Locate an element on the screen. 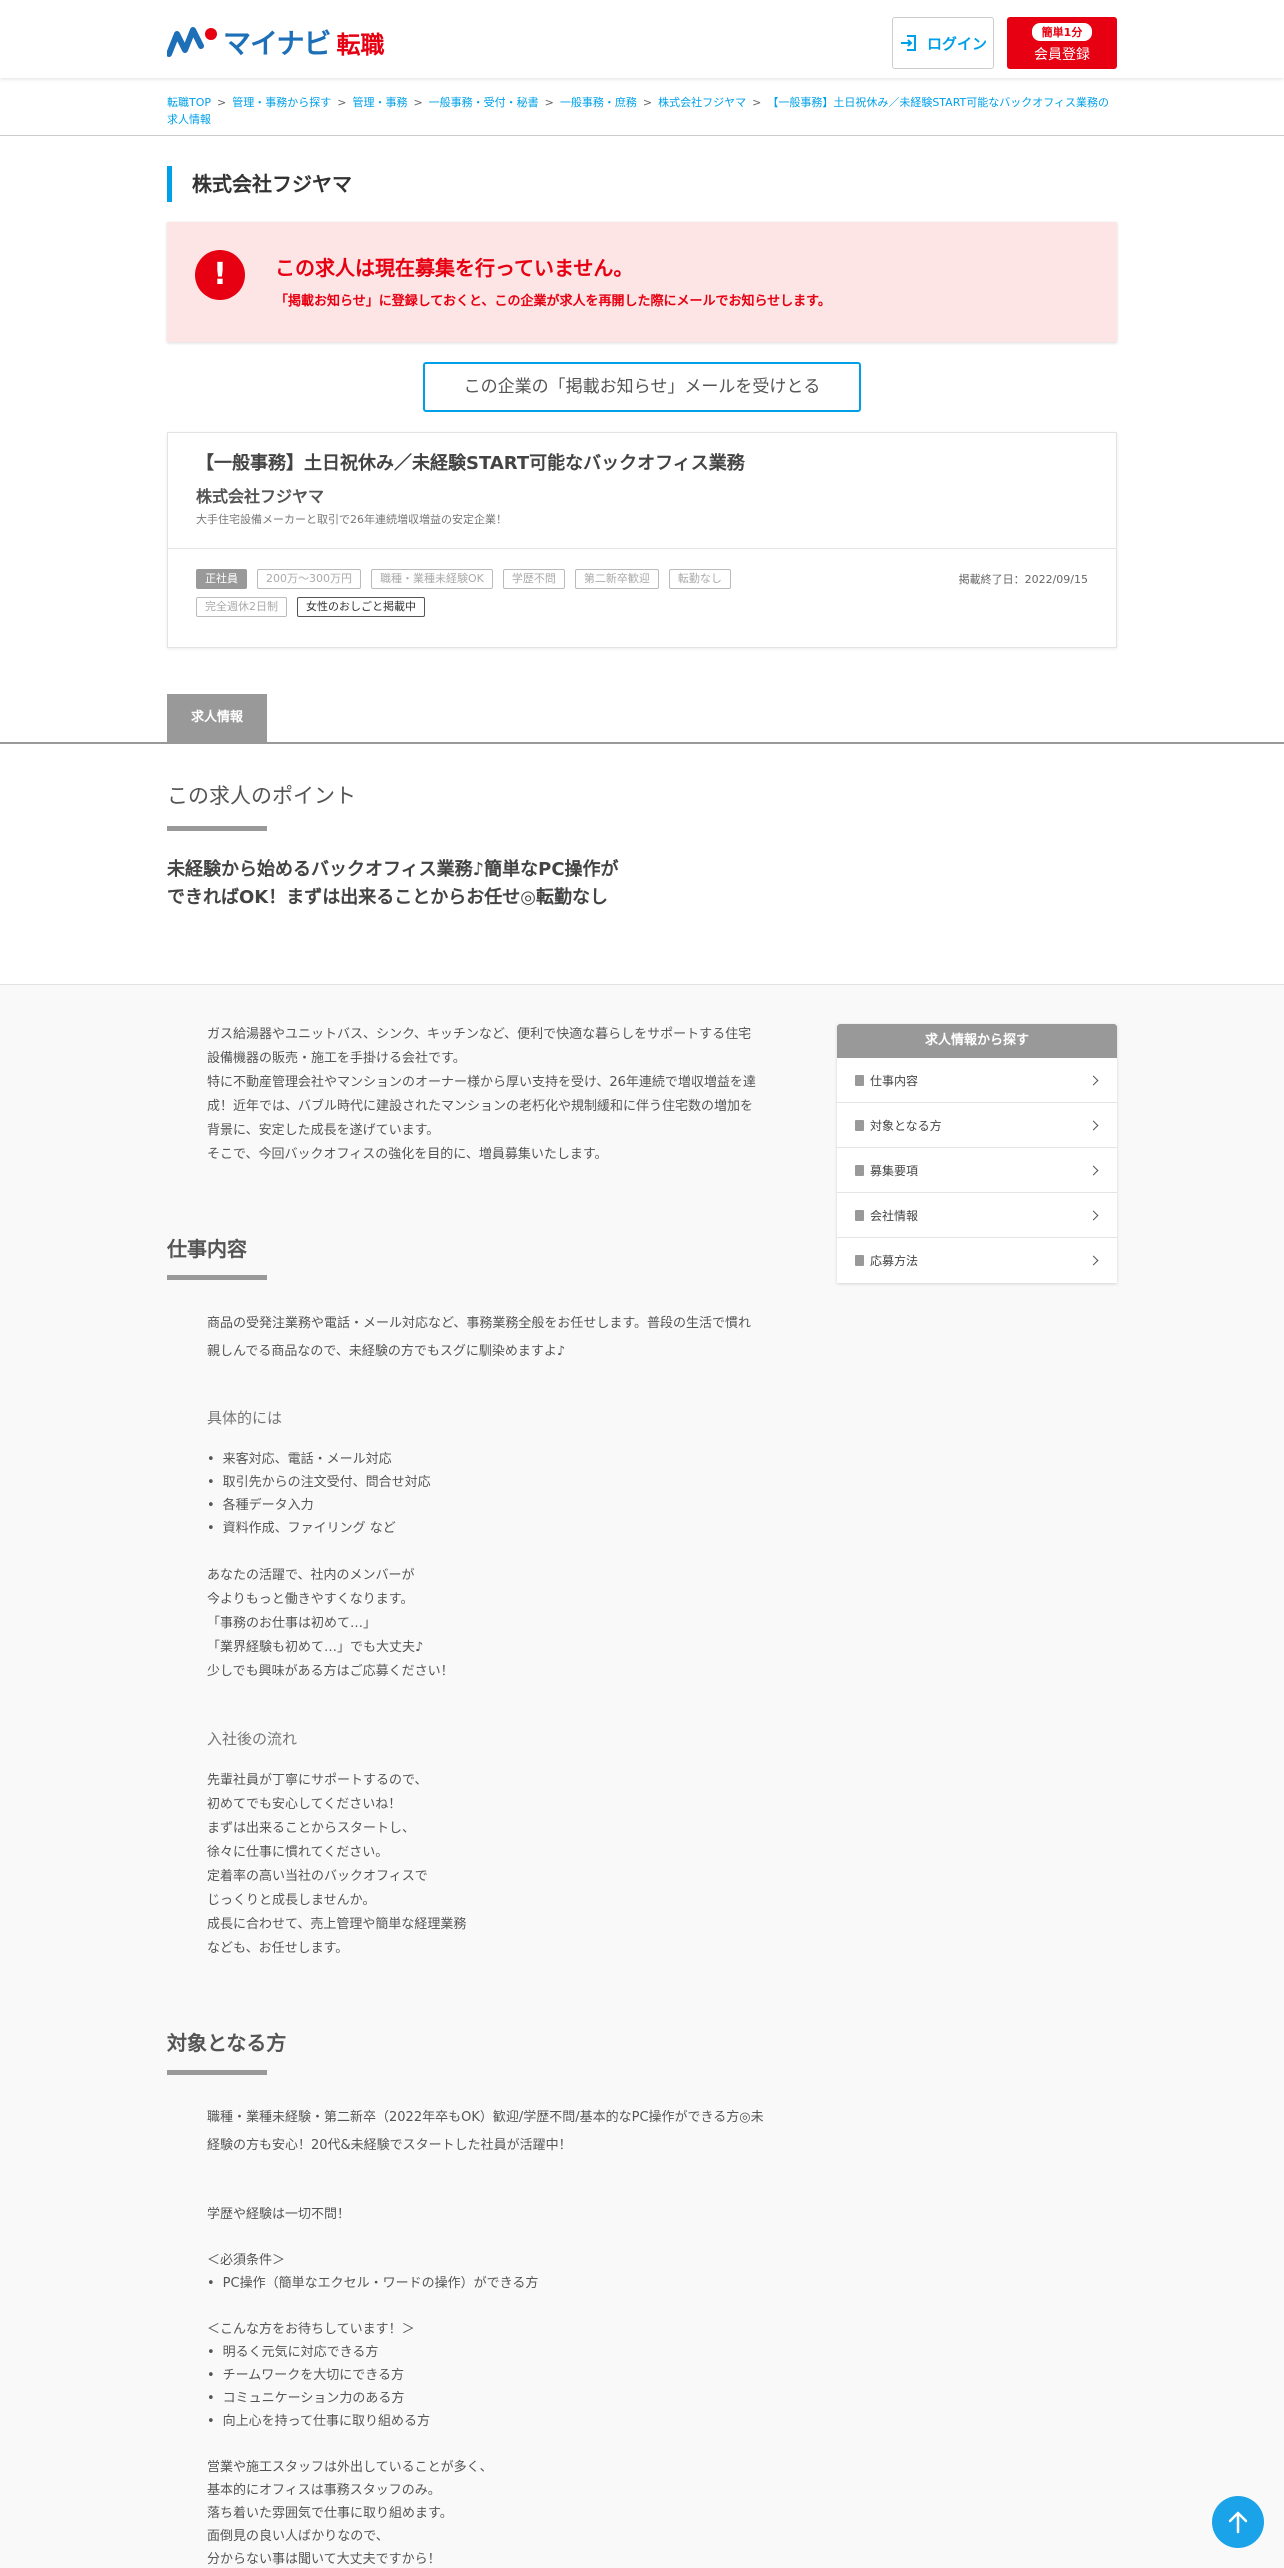 Image resolution: width=1284 pixels, height=2568 pixels. sidebar-item-apply: 応募方法 is located at coordinates (977, 1260).